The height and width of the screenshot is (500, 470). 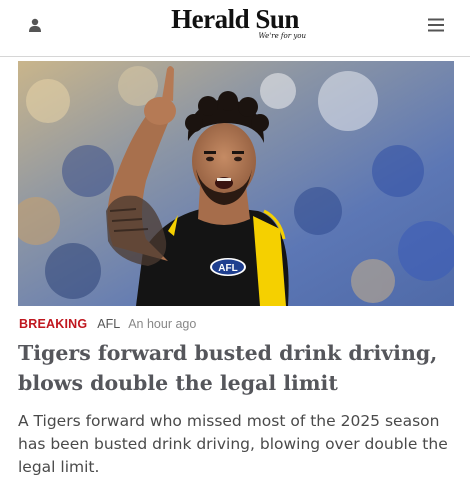 I want to click on hamburger-menu-icon, so click(x=436, y=25).